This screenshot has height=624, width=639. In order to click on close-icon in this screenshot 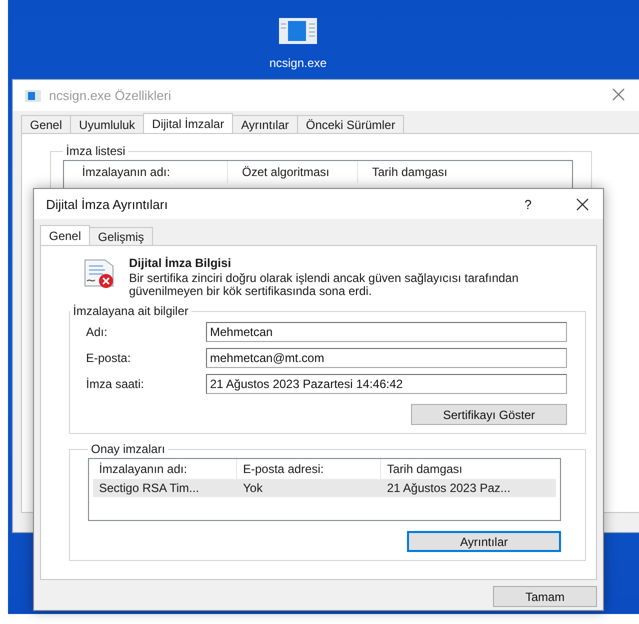, I will do `click(582, 204)`.